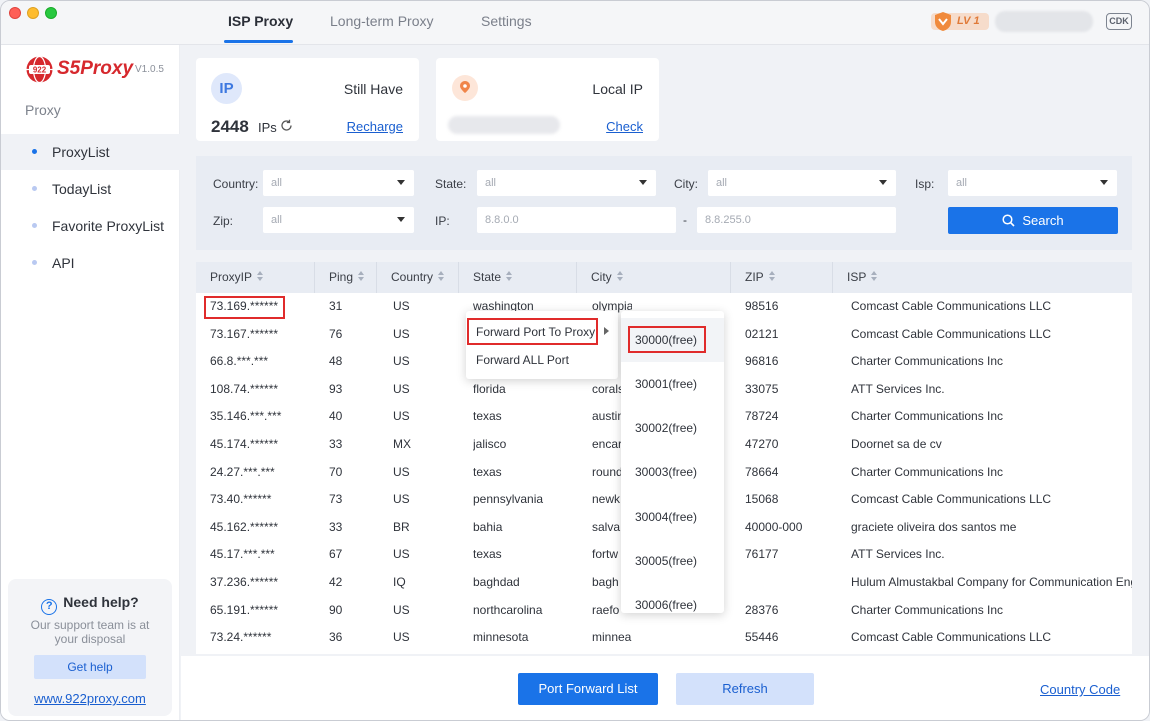 This screenshot has height=721, width=1150. Describe the element at coordinates (487, 416) in the screenshot. I see `cell-state: texas` at that location.